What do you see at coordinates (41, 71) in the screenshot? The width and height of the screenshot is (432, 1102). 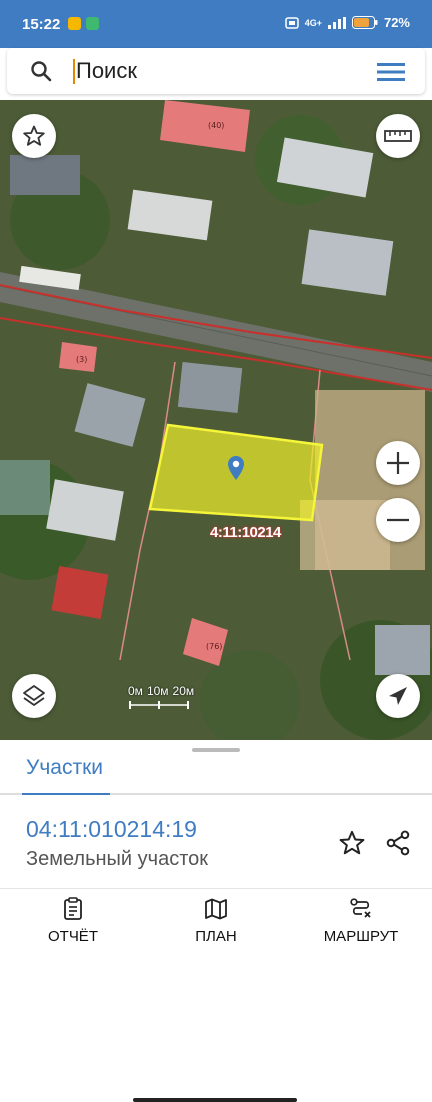 I see `search-icon` at bounding box center [41, 71].